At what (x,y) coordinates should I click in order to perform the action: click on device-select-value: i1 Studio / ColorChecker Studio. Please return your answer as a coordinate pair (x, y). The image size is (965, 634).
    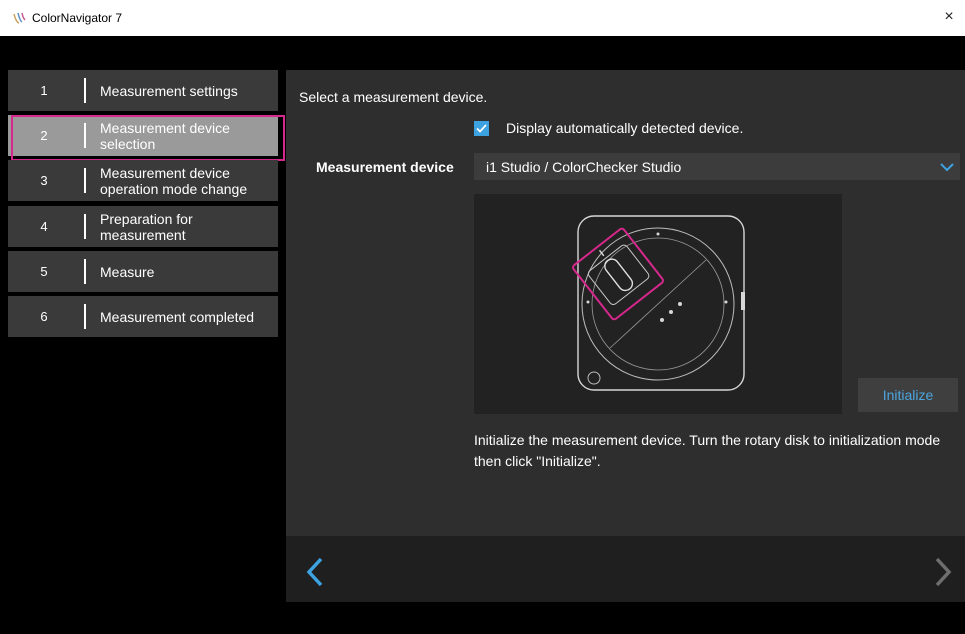
    Looking at the image, I should click on (584, 167).